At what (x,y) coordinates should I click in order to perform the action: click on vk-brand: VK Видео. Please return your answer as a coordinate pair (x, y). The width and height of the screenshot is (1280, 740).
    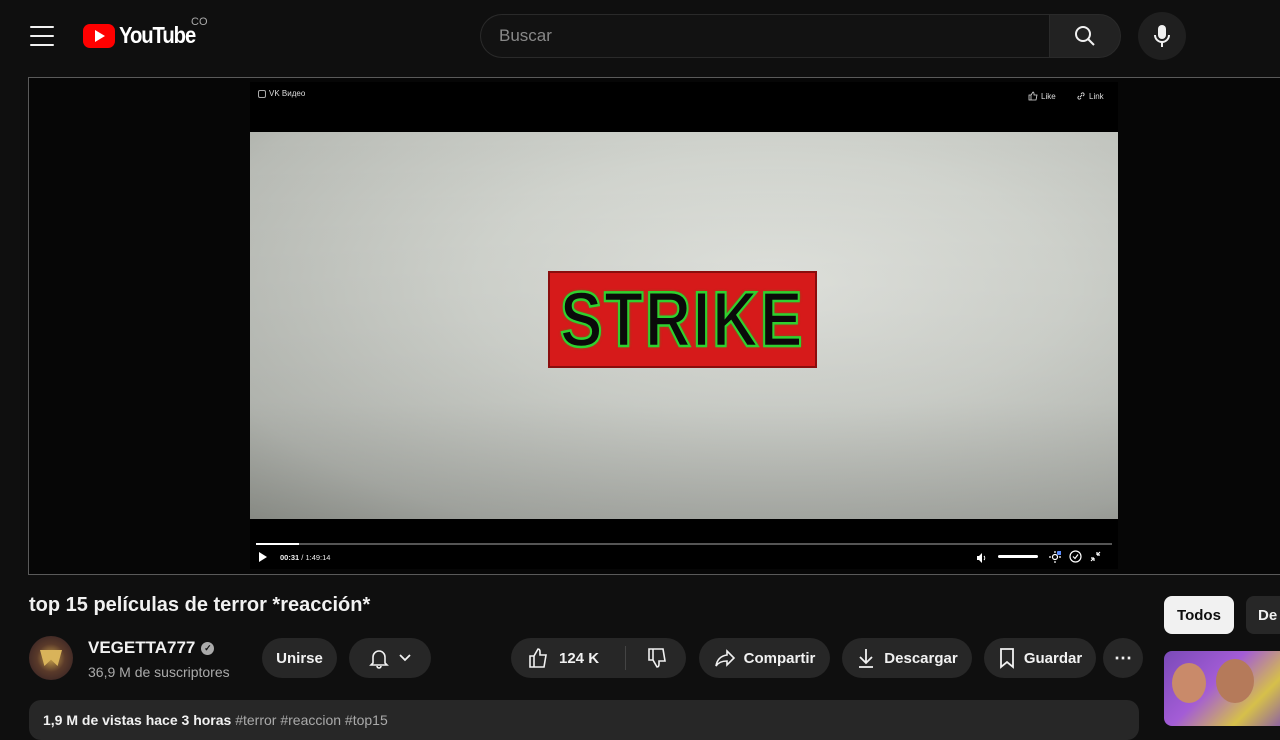
    Looking at the image, I should click on (281, 93).